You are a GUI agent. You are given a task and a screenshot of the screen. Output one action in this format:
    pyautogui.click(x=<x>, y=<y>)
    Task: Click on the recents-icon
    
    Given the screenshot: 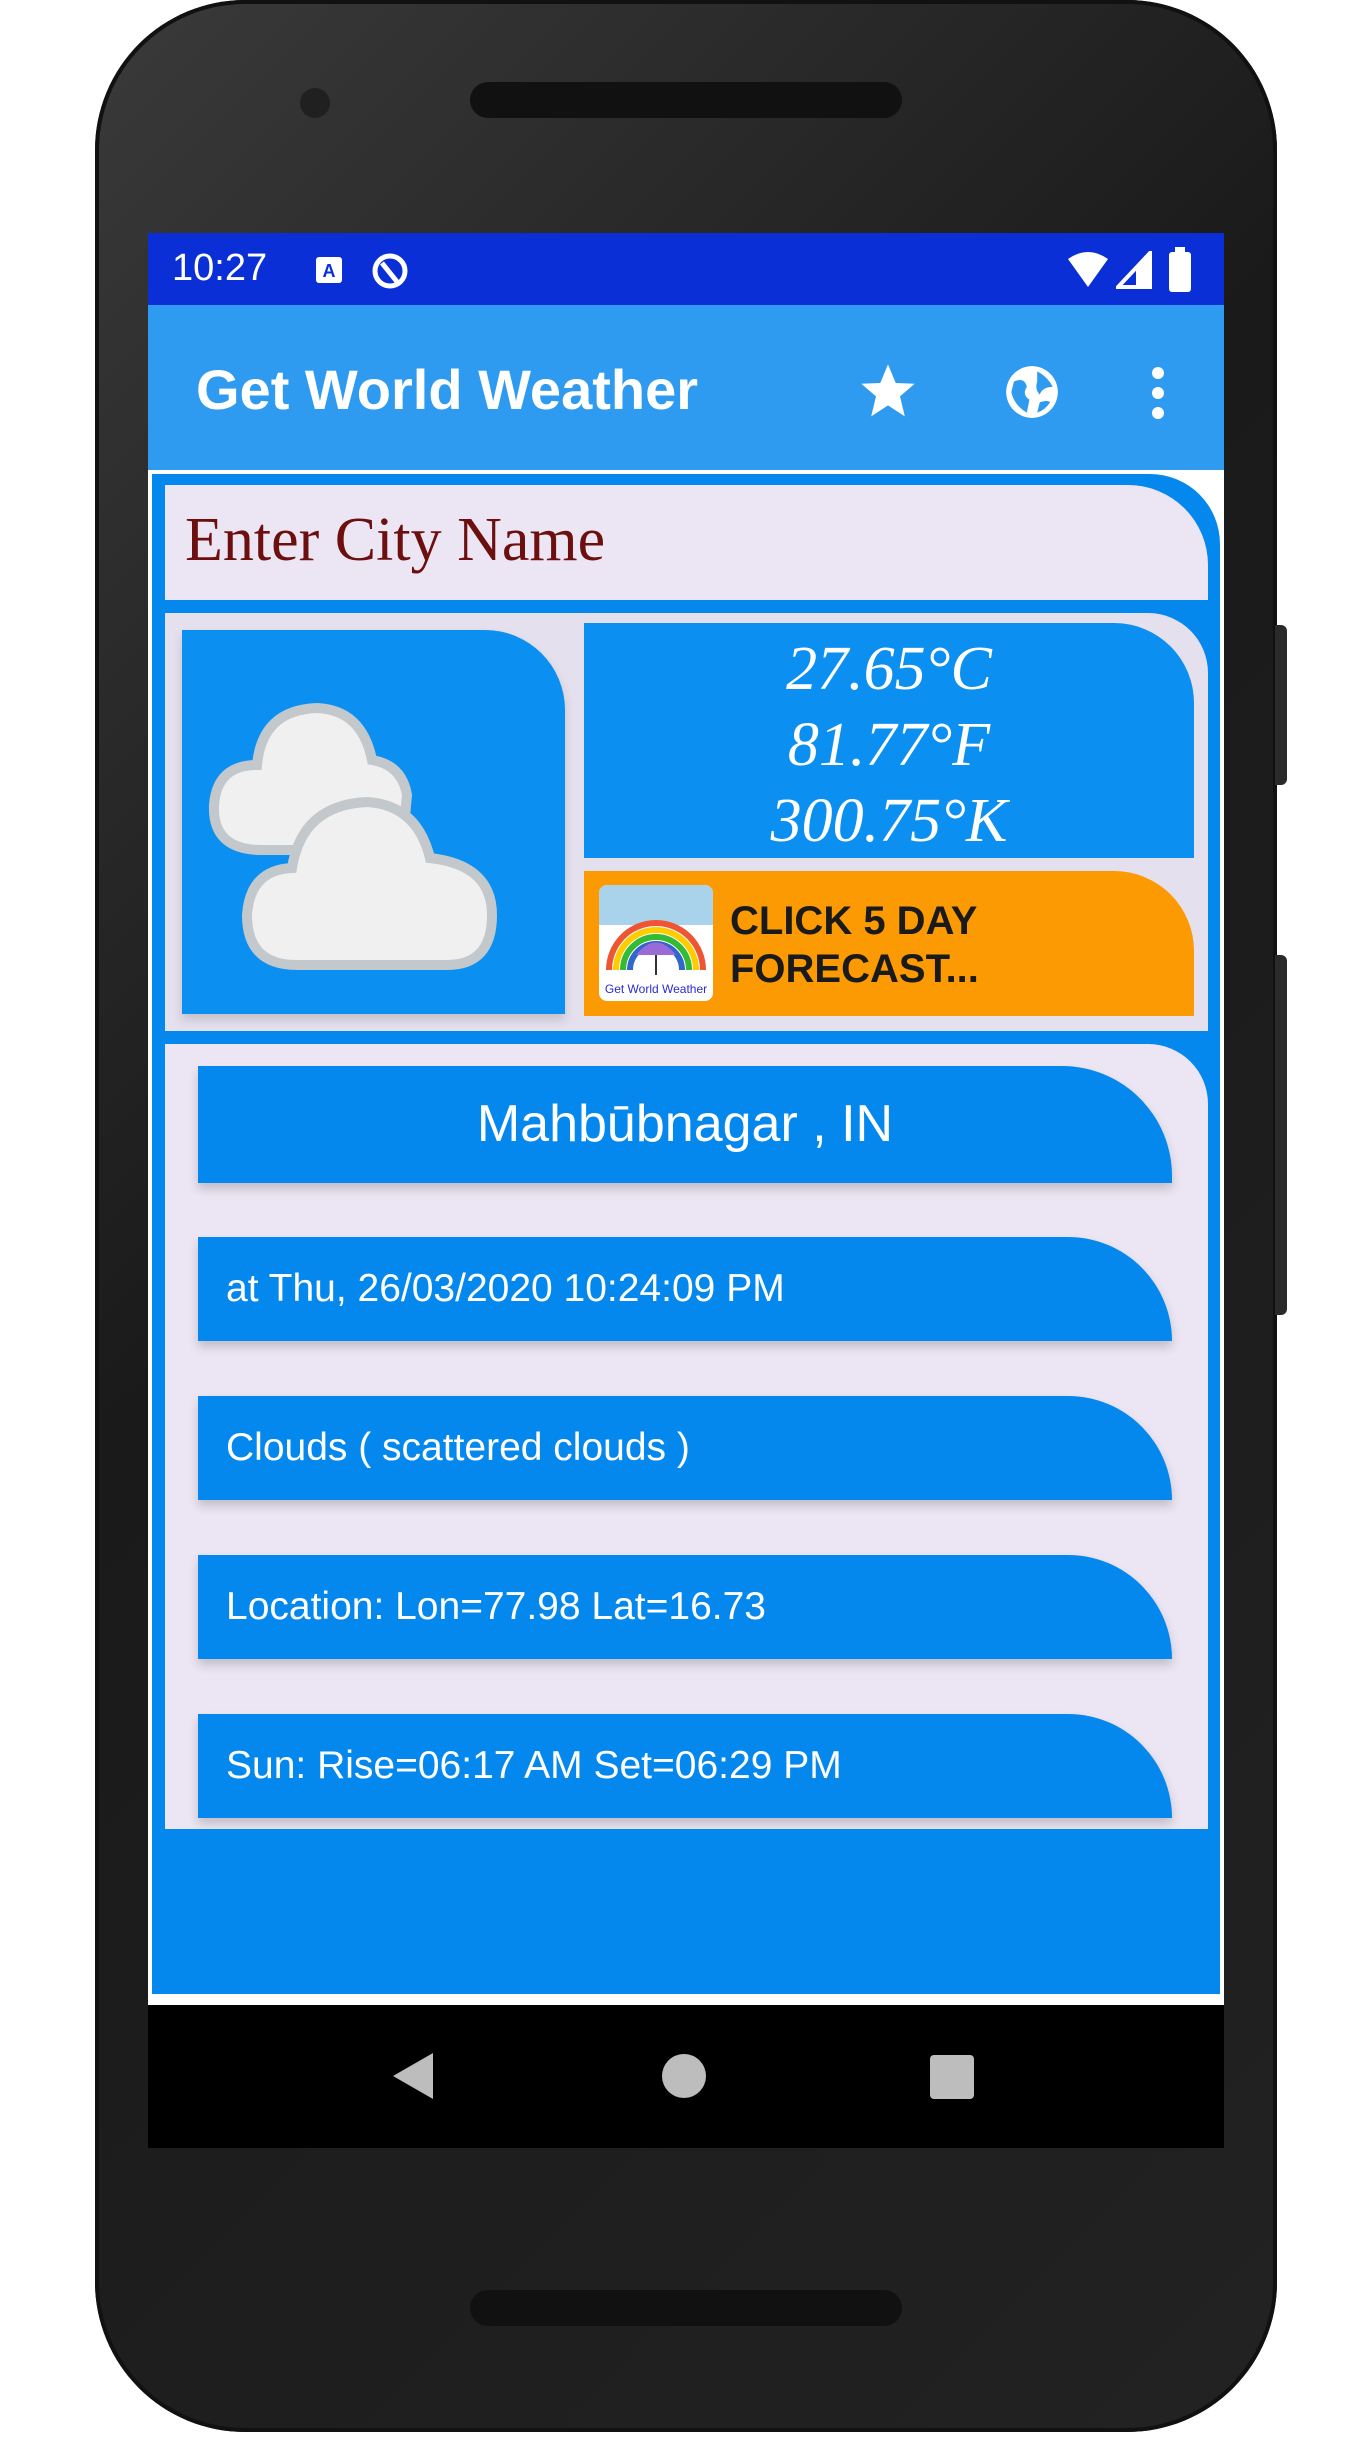 What is the action you would take?
    pyautogui.click(x=952, y=2077)
    